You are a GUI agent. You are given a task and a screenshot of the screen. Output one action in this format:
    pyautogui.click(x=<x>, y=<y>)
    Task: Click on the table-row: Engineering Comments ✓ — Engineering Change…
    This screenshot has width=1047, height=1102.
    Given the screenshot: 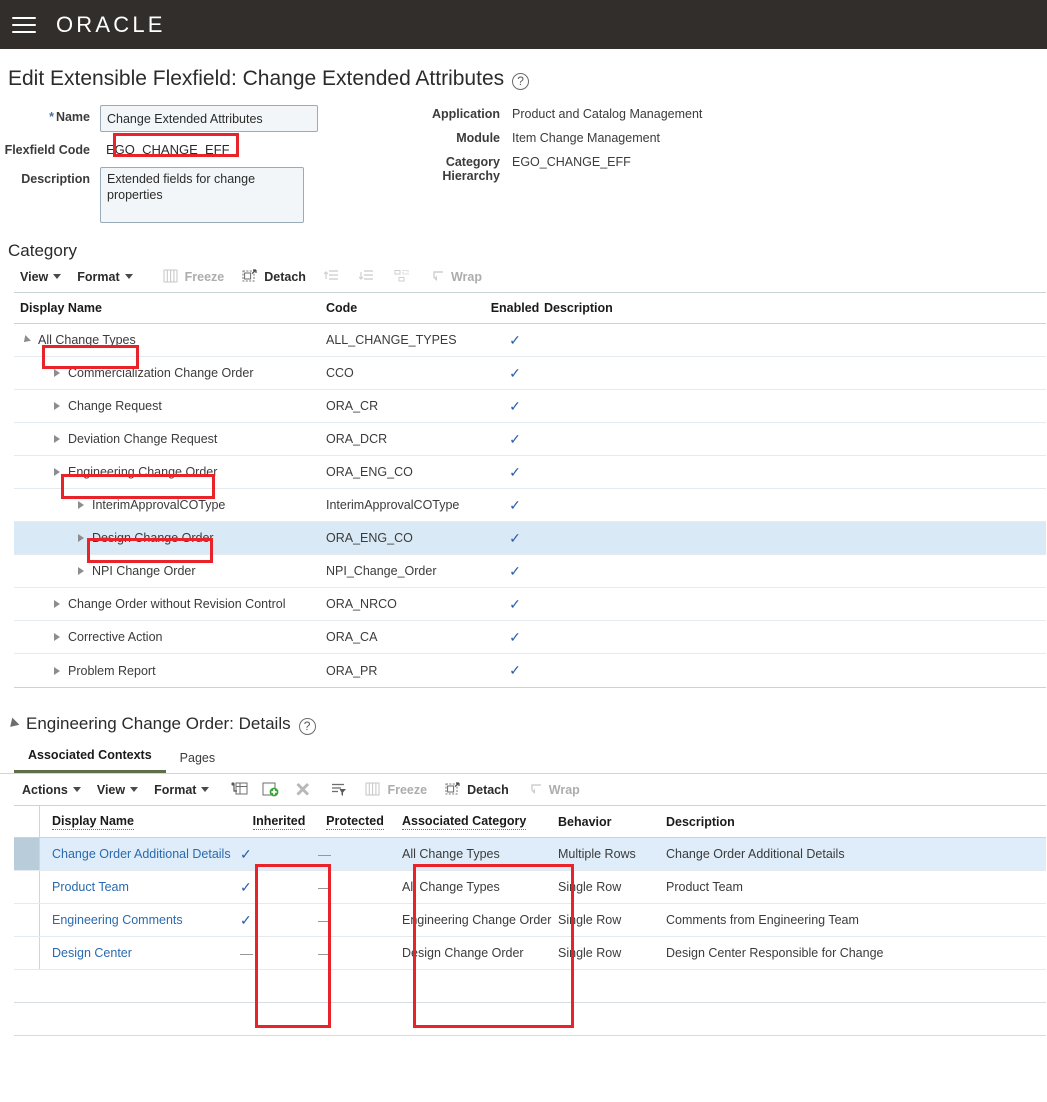 What is the action you would take?
    pyautogui.click(x=530, y=920)
    